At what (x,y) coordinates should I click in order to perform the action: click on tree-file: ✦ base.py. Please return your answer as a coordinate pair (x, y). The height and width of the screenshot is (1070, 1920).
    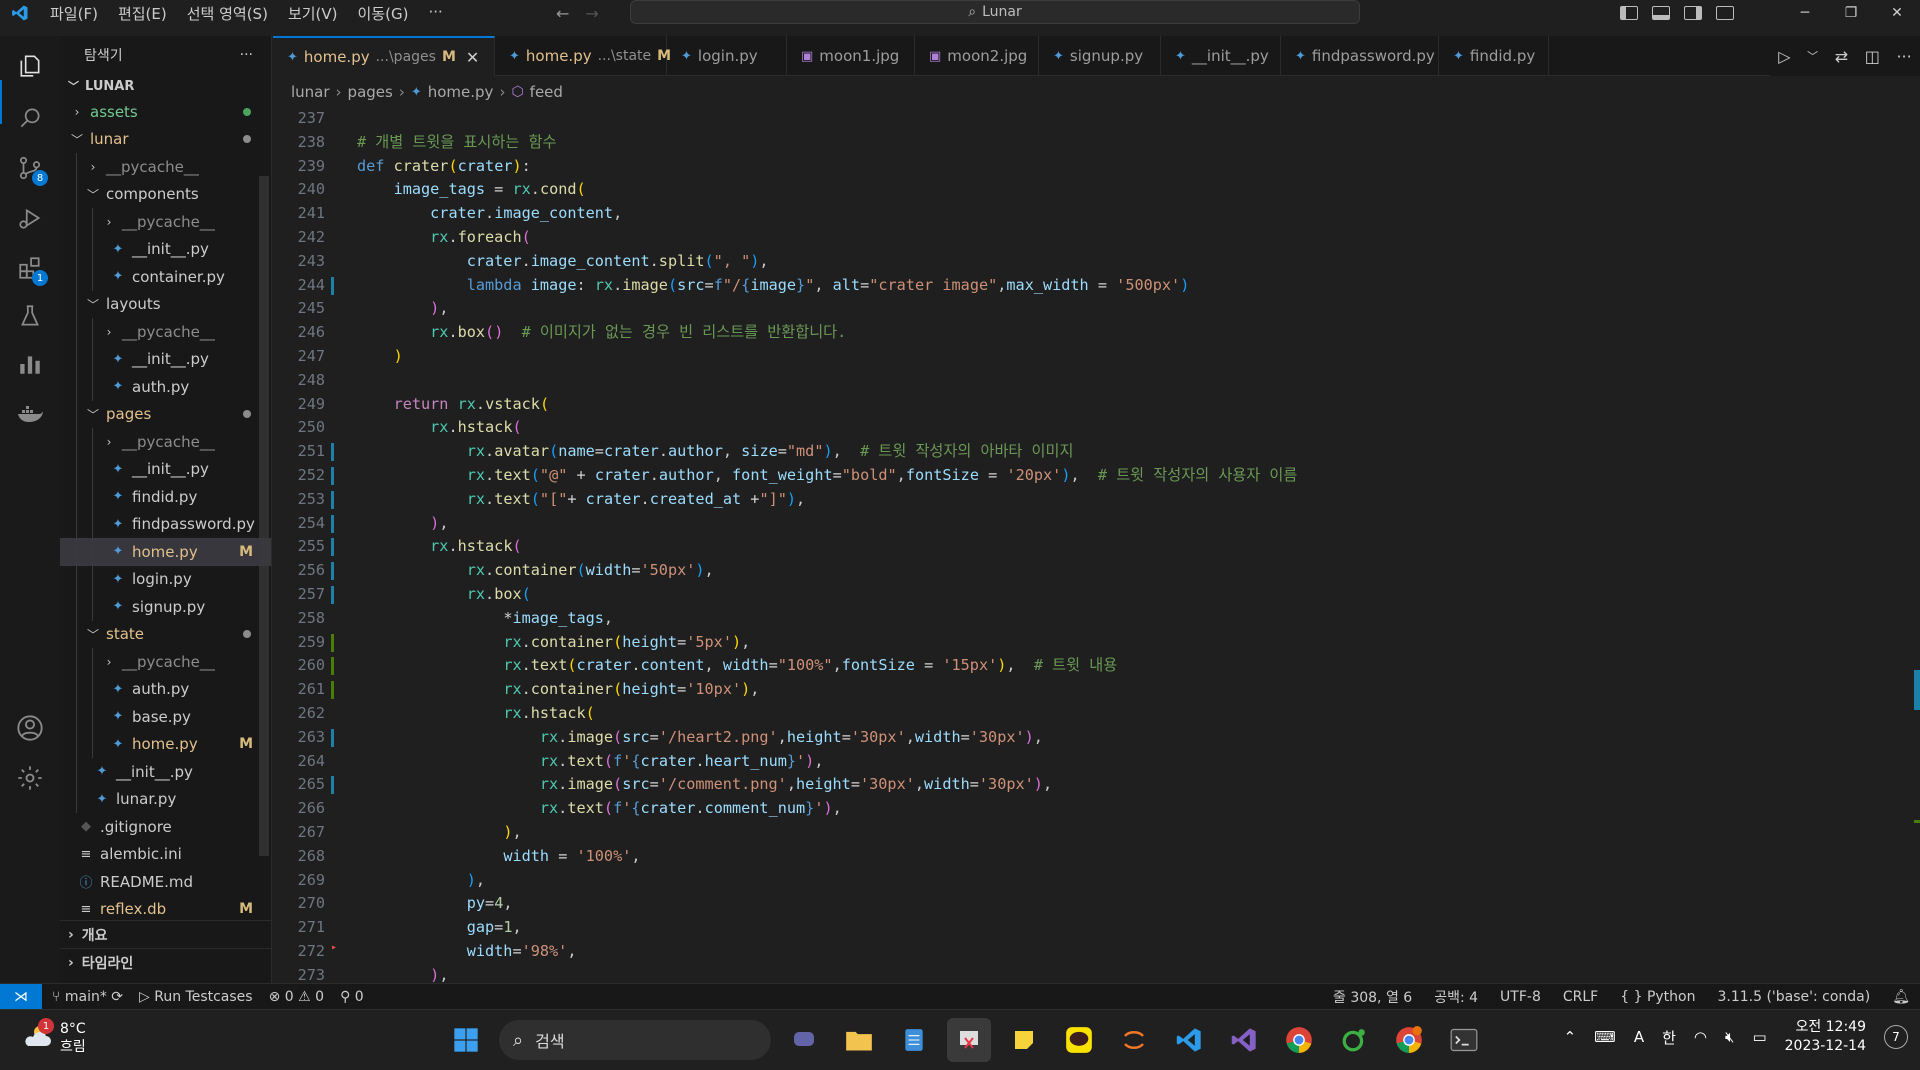
    Looking at the image, I should click on (165, 717).